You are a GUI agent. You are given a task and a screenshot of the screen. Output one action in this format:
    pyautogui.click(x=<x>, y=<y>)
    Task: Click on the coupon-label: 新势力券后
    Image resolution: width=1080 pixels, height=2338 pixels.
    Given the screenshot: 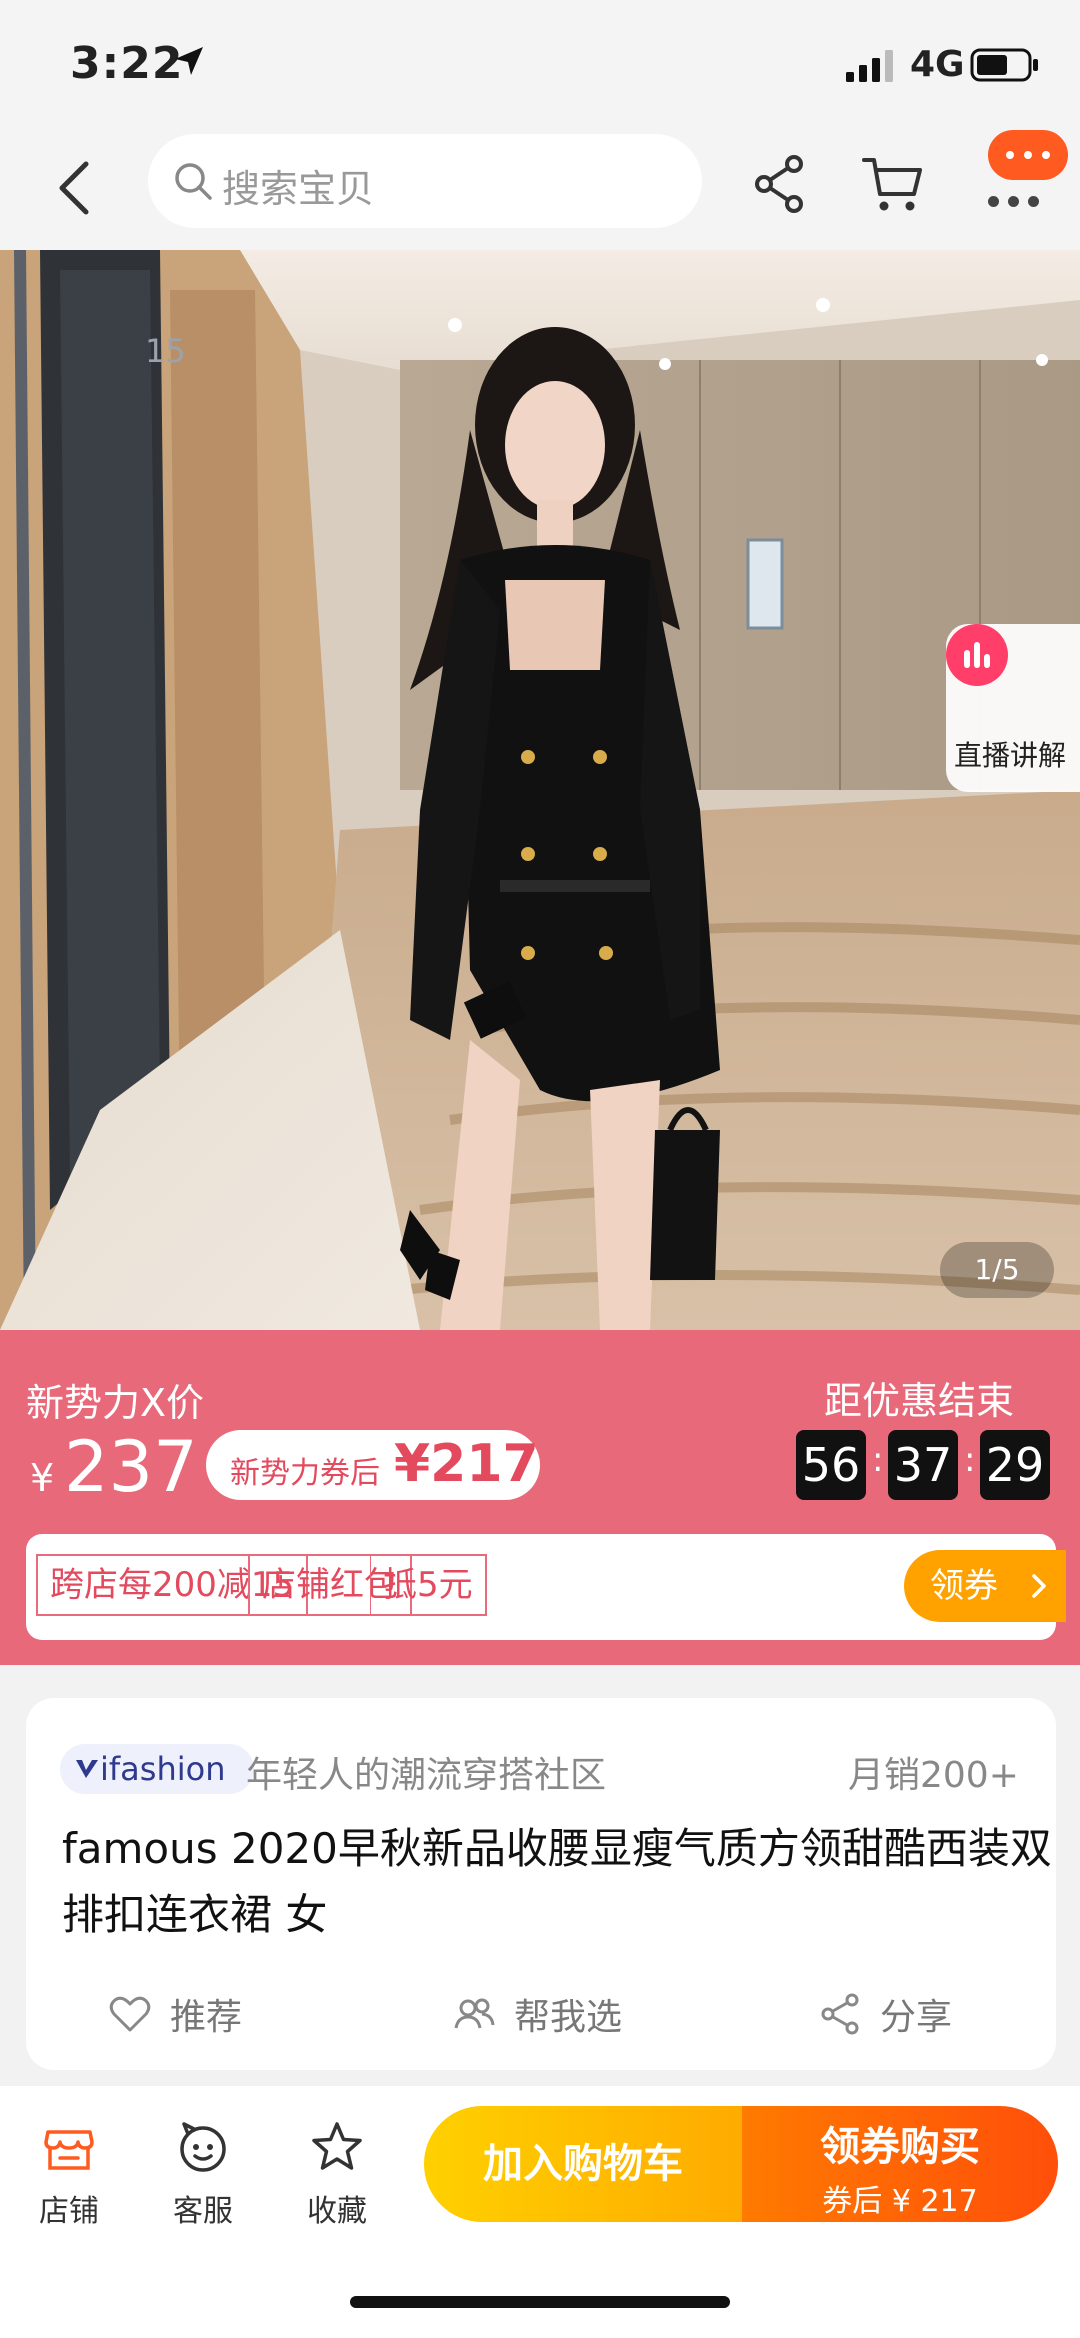 What is the action you would take?
    pyautogui.click(x=305, y=1473)
    